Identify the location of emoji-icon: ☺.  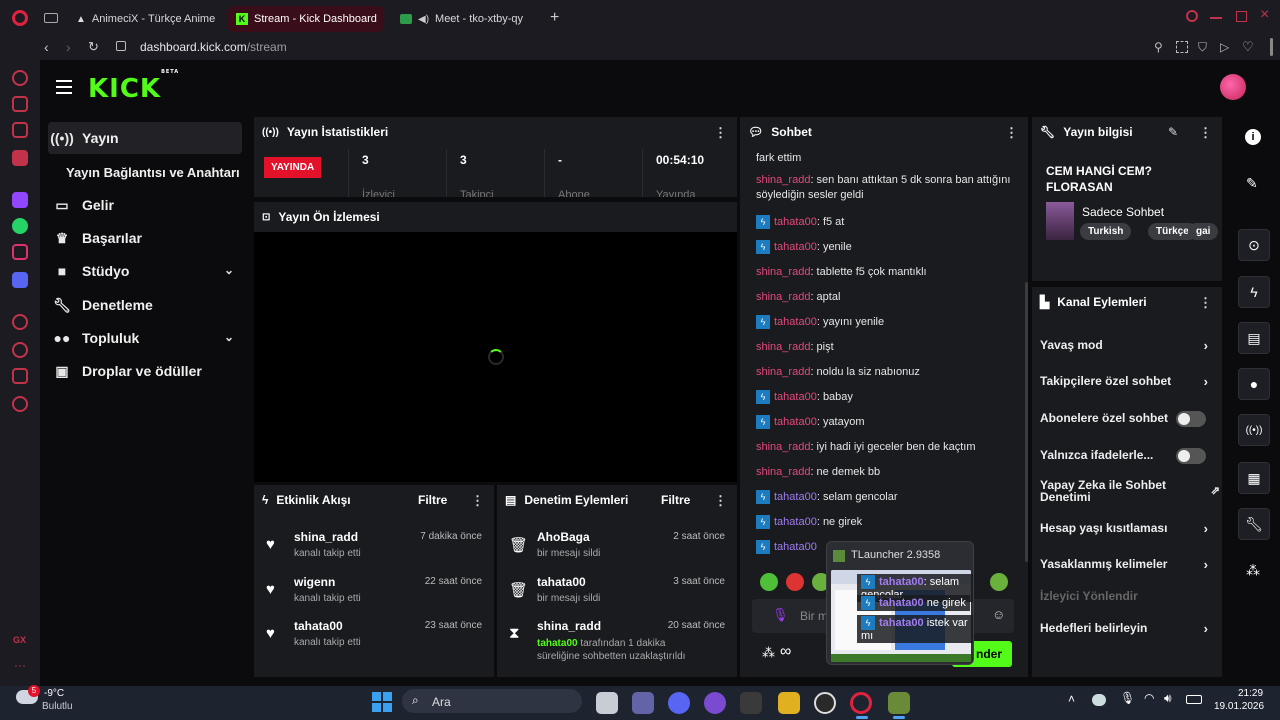
(998, 614).